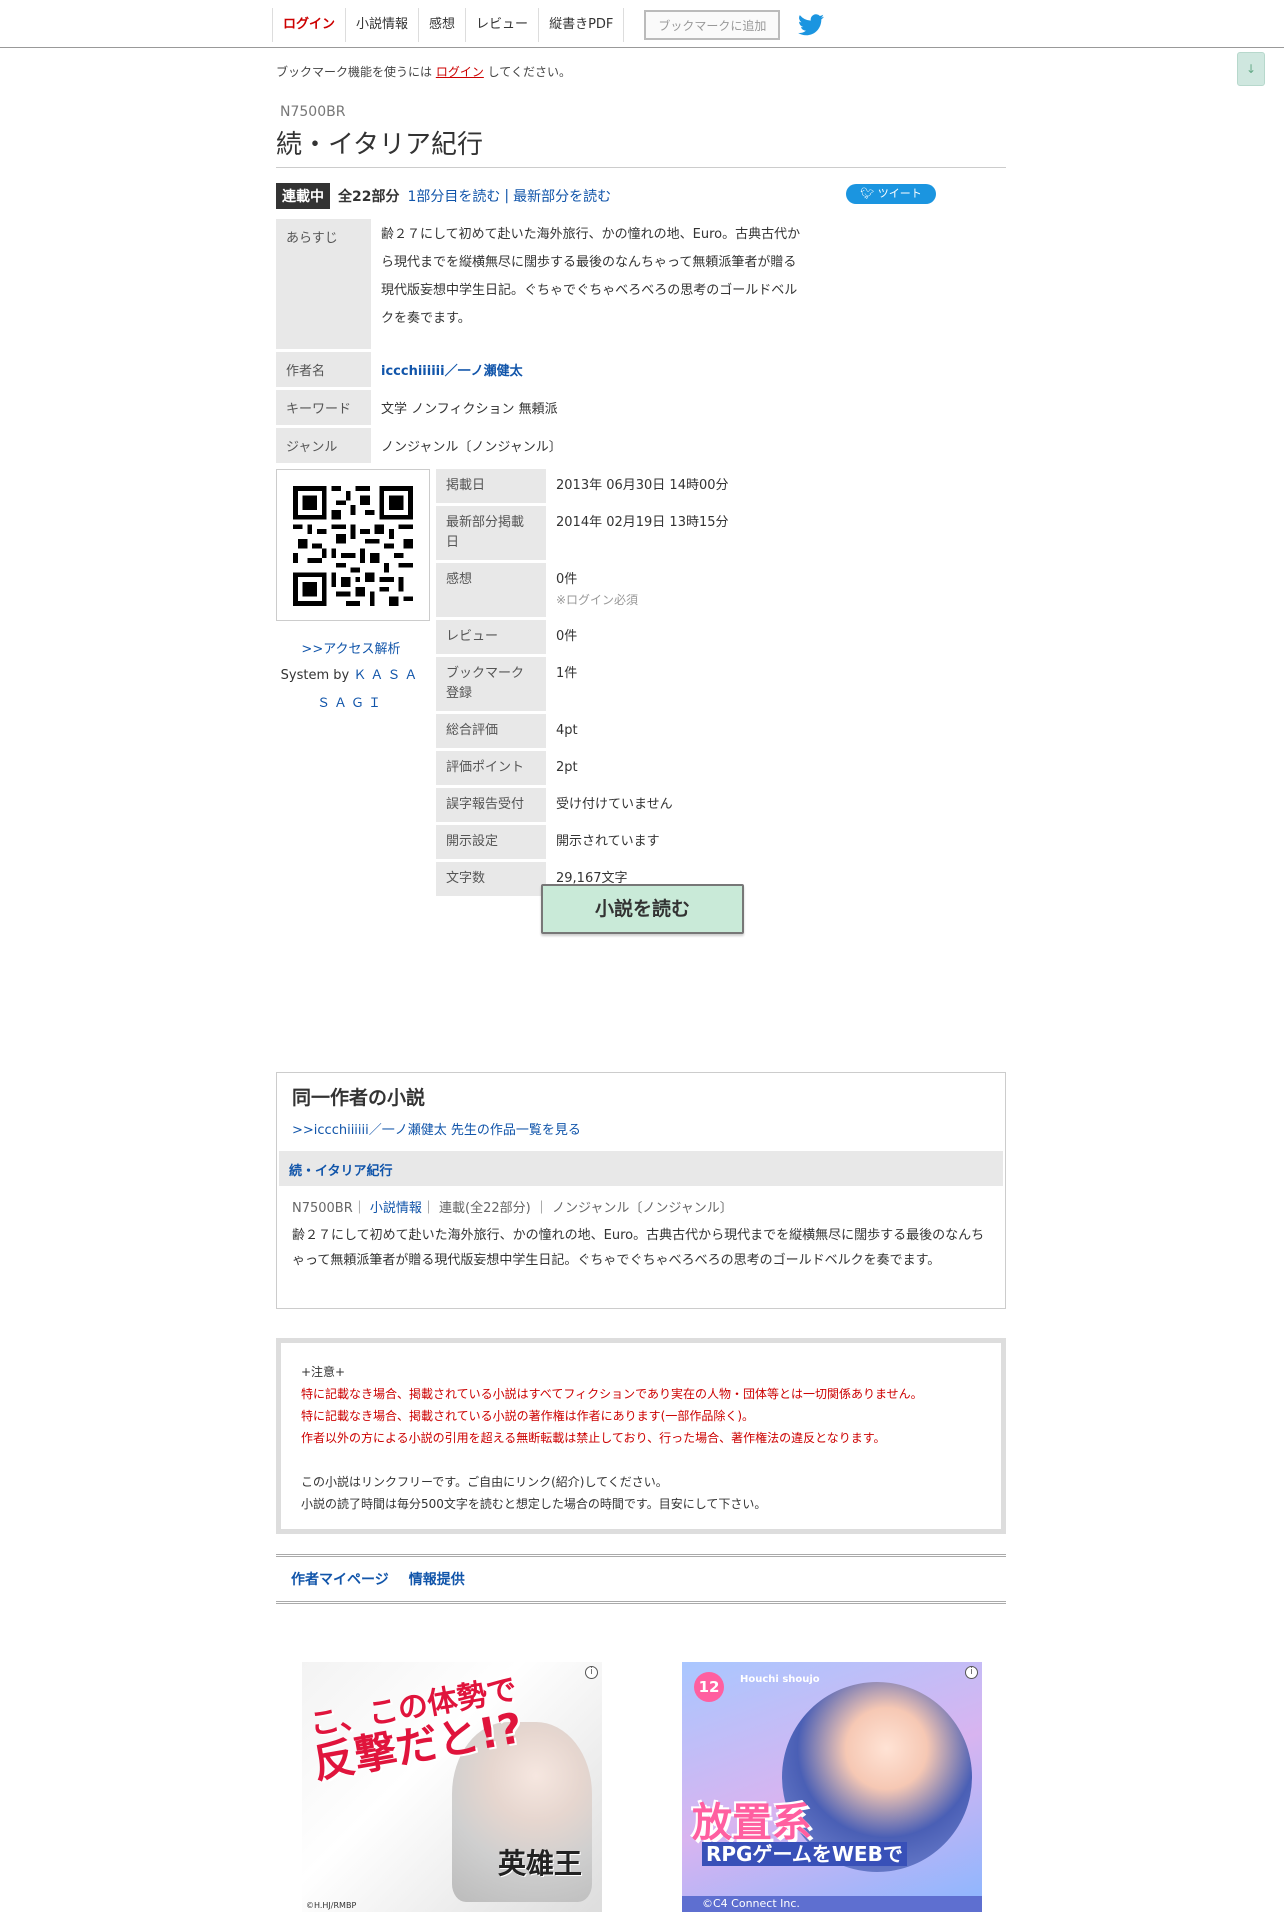 This screenshot has width=1284, height=1929. I want to click on meta-code: N7500BR｜, so click(331, 1208).